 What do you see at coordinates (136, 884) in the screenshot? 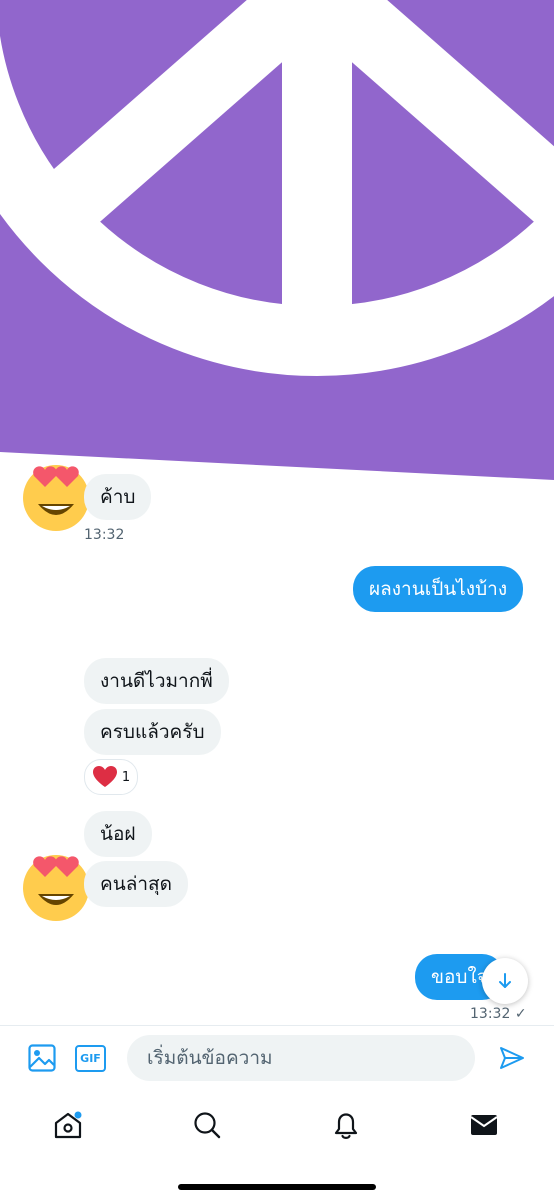
I see `message-bubble-incoming: คนล่าสุด` at bounding box center [136, 884].